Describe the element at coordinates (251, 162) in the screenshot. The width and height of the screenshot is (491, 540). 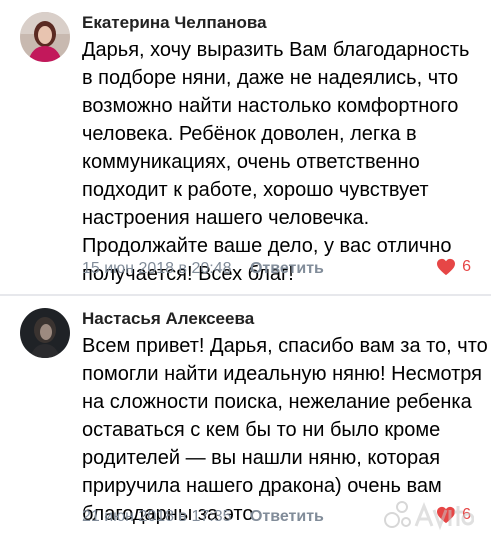
I see `comment-text-line: коммуникациях, очень ответственно` at that location.